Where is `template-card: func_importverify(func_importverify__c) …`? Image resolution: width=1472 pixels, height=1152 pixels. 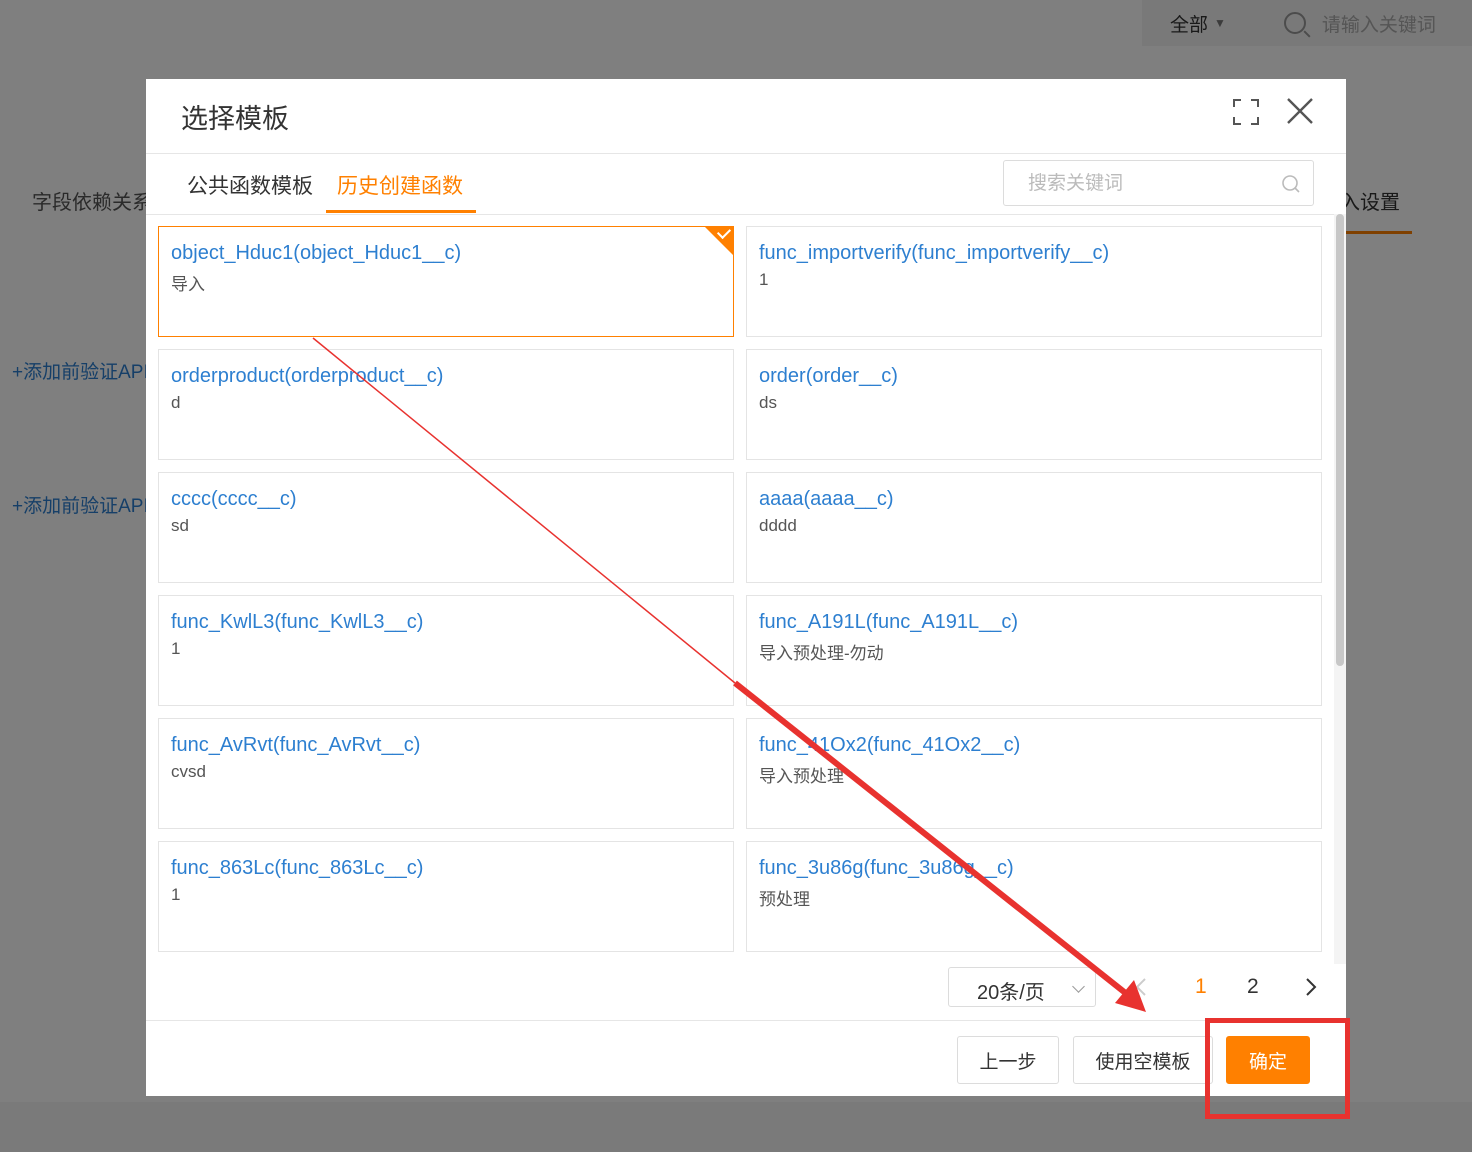 template-card: func_importverify(func_importverify__c) … is located at coordinates (1034, 281).